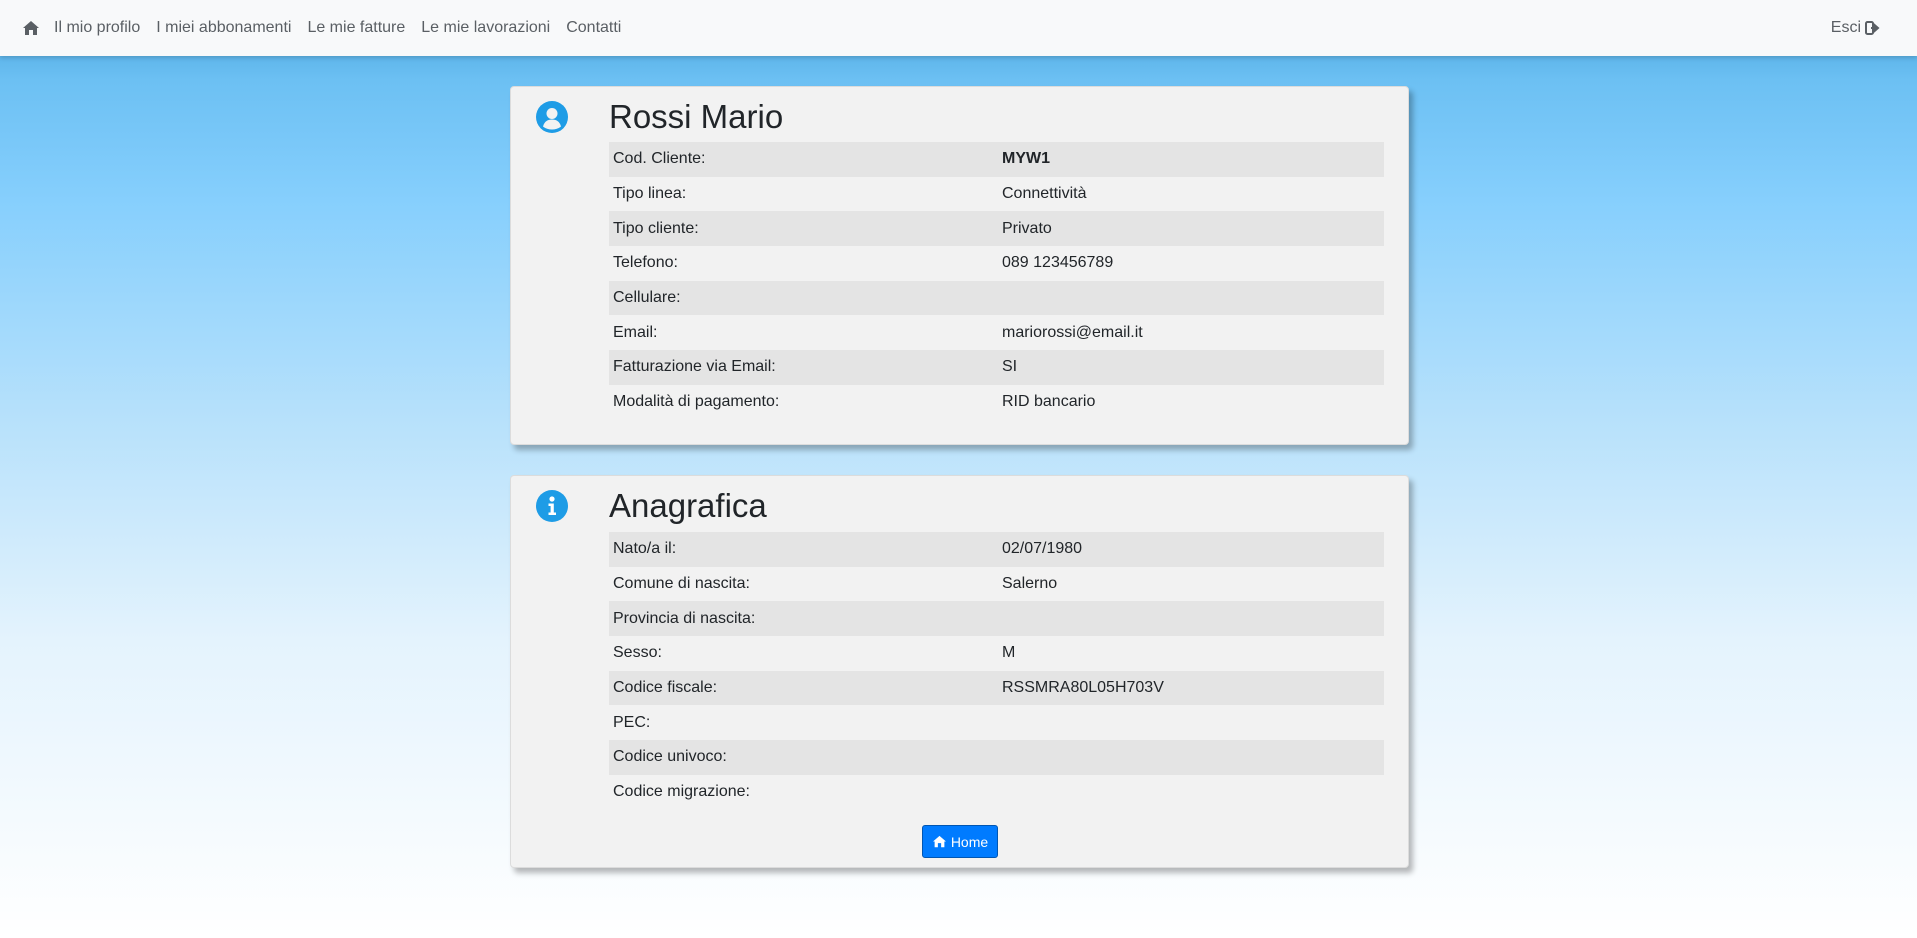  What do you see at coordinates (552, 506) in the screenshot?
I see `info-circle-icon` at bounding box center [552, 506].